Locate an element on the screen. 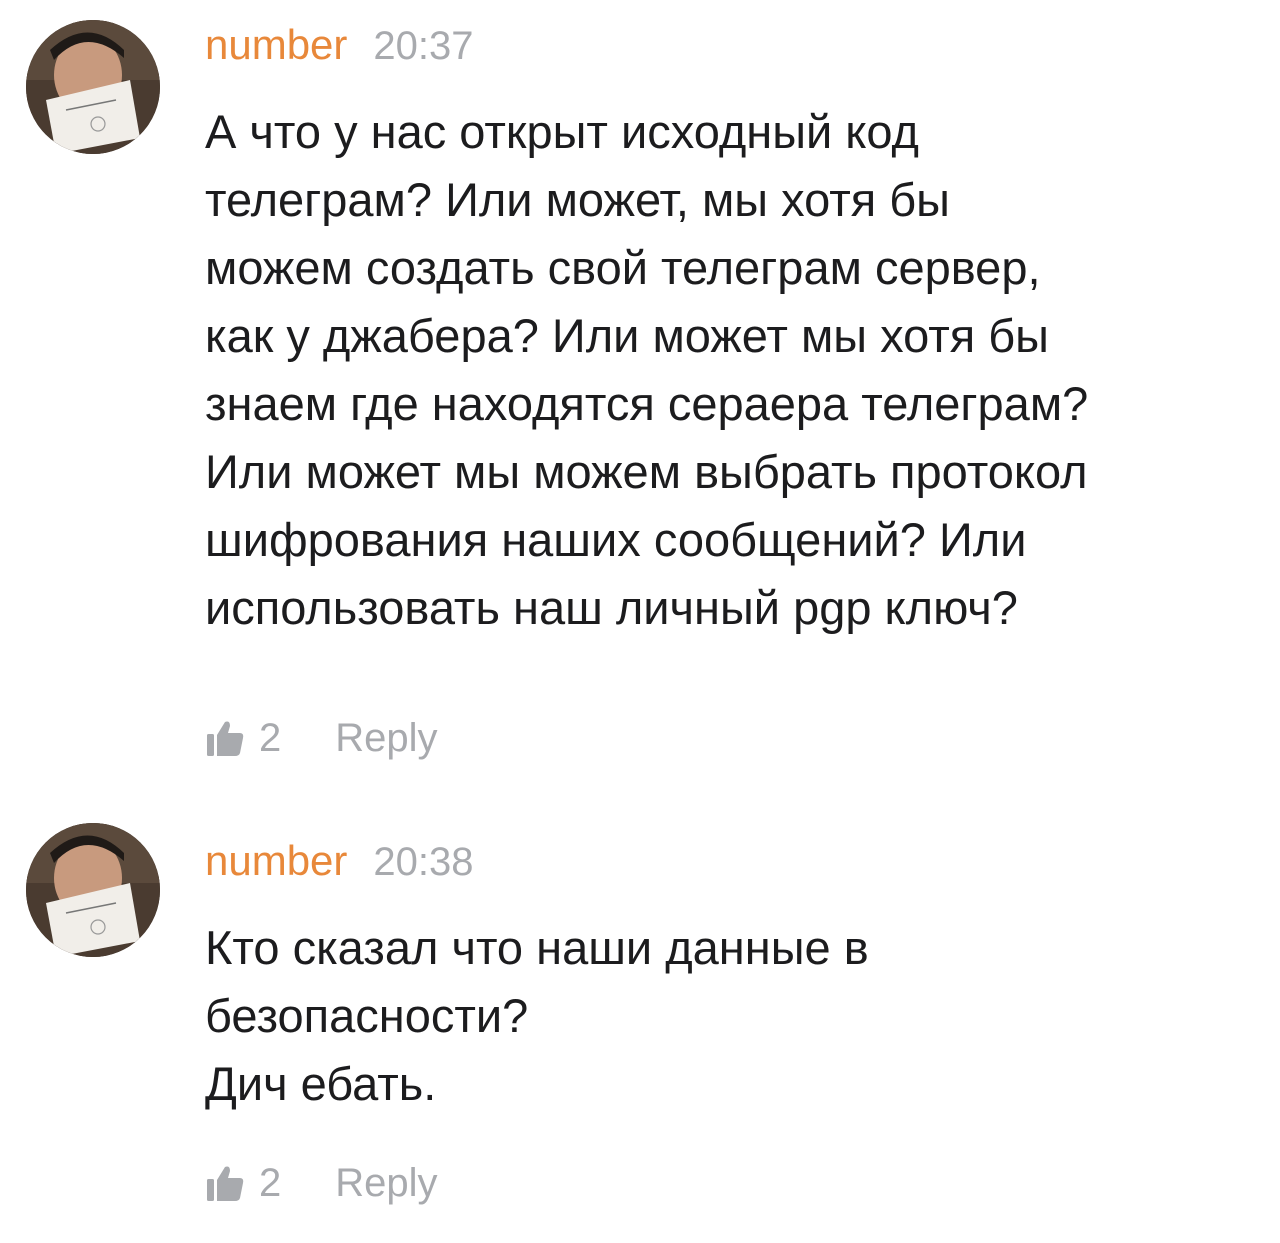  comment-meta: number 20:37 is located at coordinates (339, 45).